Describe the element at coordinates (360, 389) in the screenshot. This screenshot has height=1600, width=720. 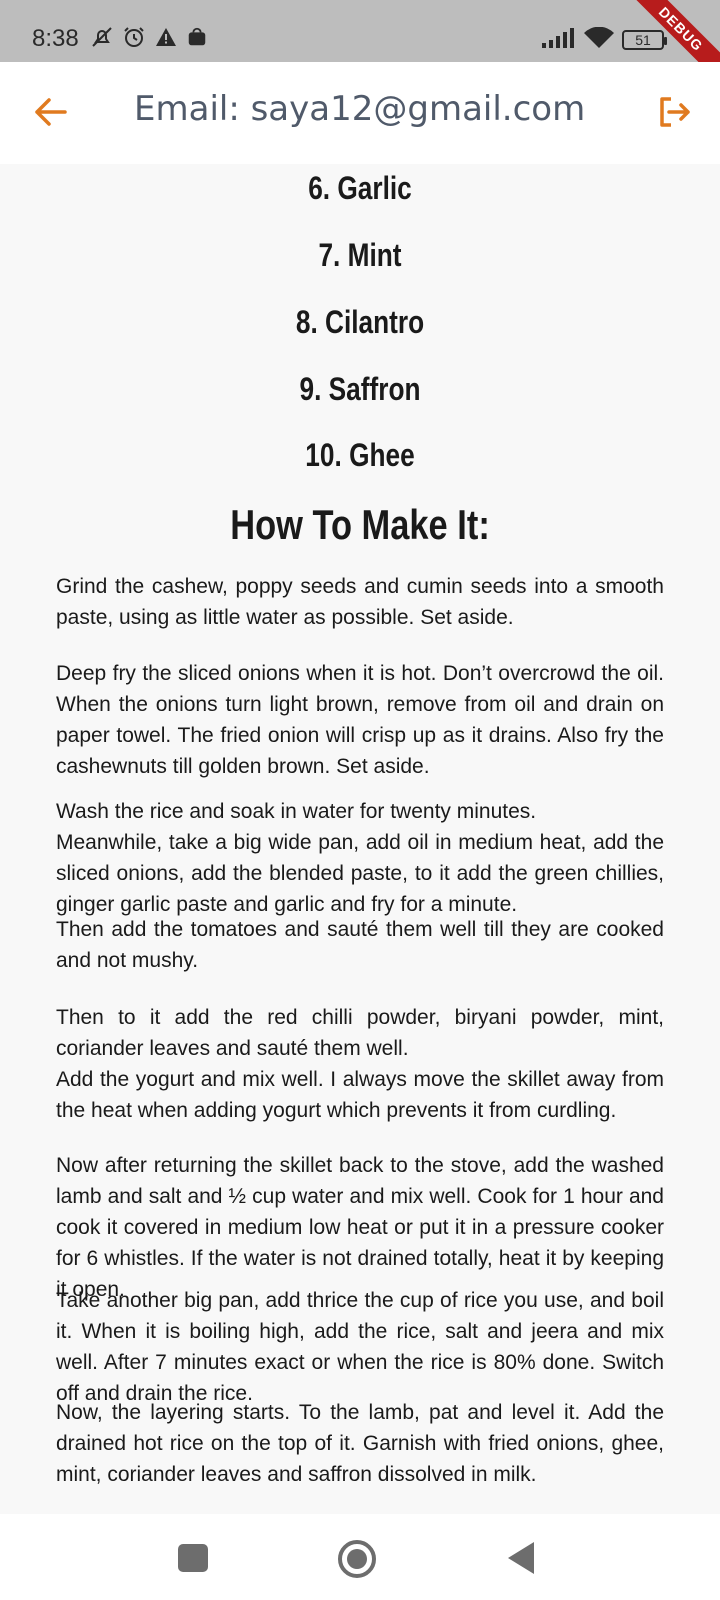
I see `ingredient-item: 9. Saffron` at that location.